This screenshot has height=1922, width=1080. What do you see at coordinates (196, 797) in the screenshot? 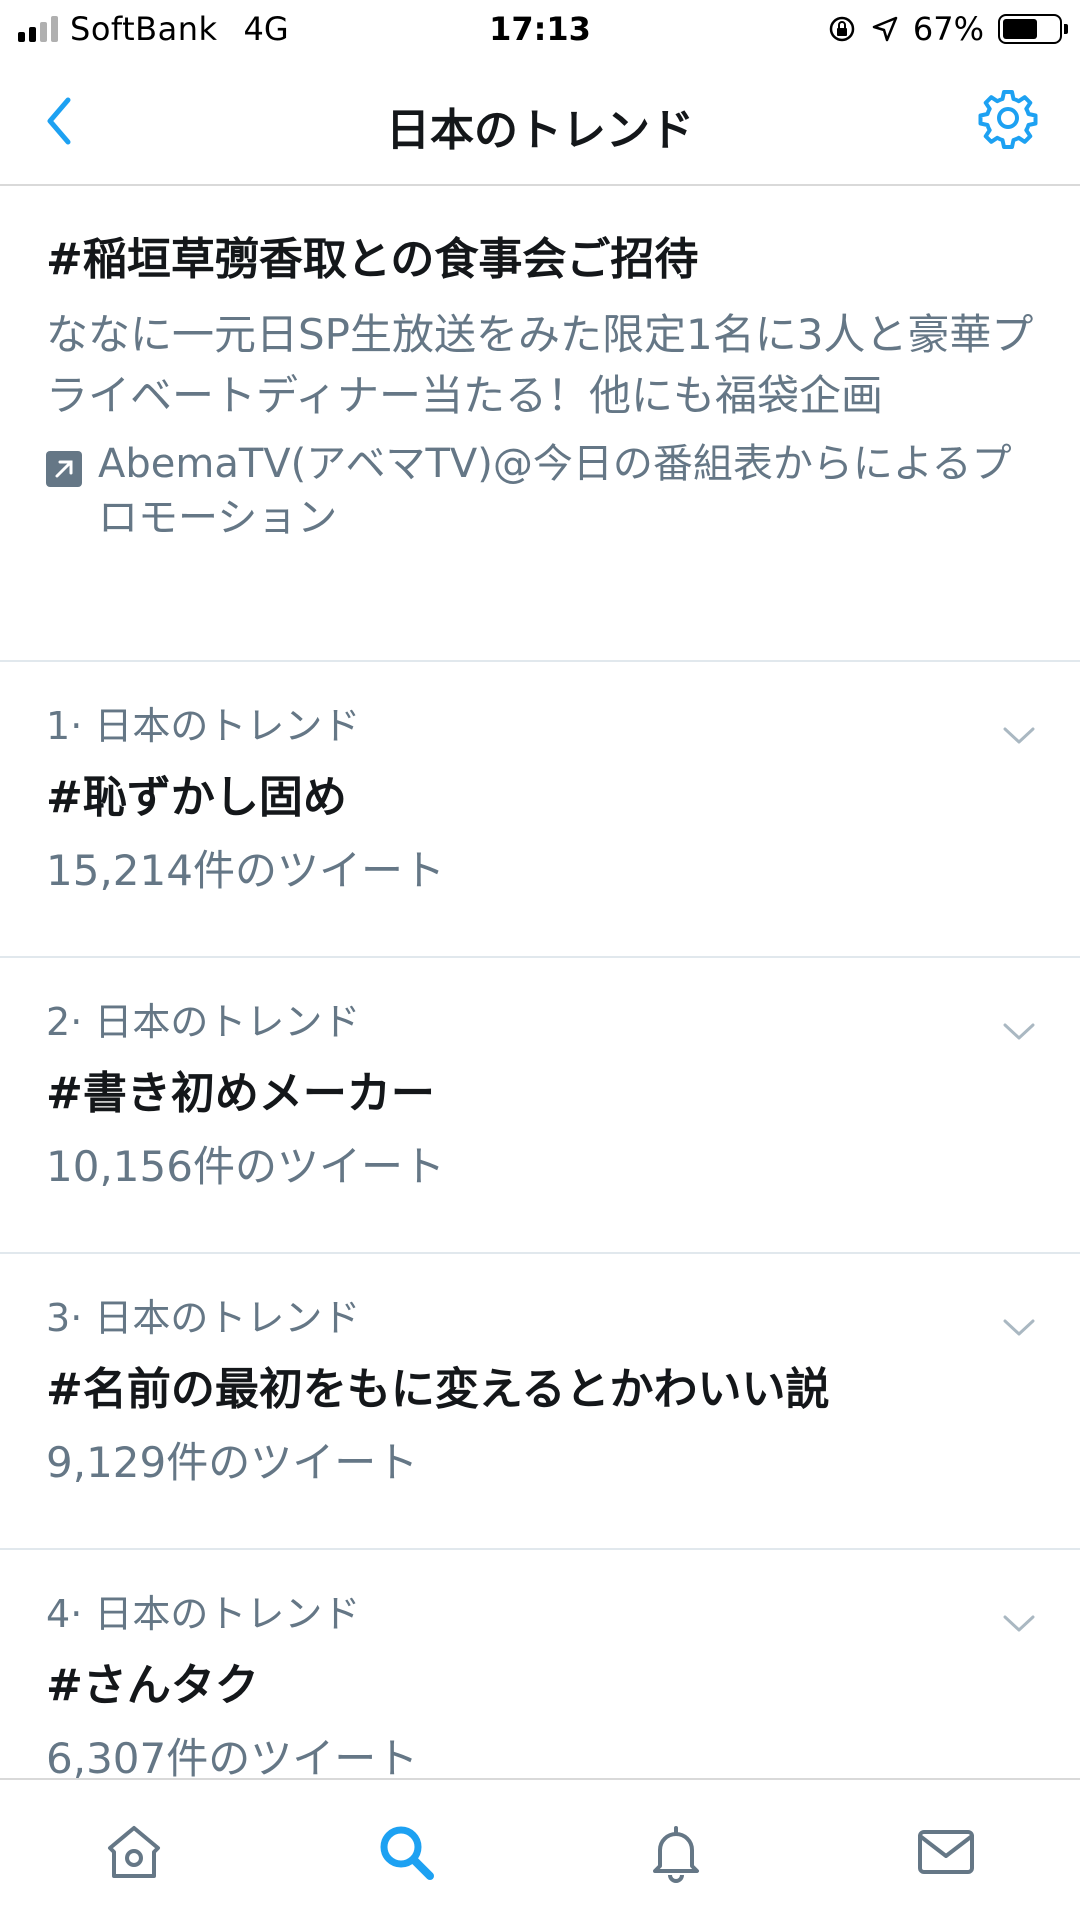
I see `trend-name: #恥ずかし固め` at bounding box center [196, 797].